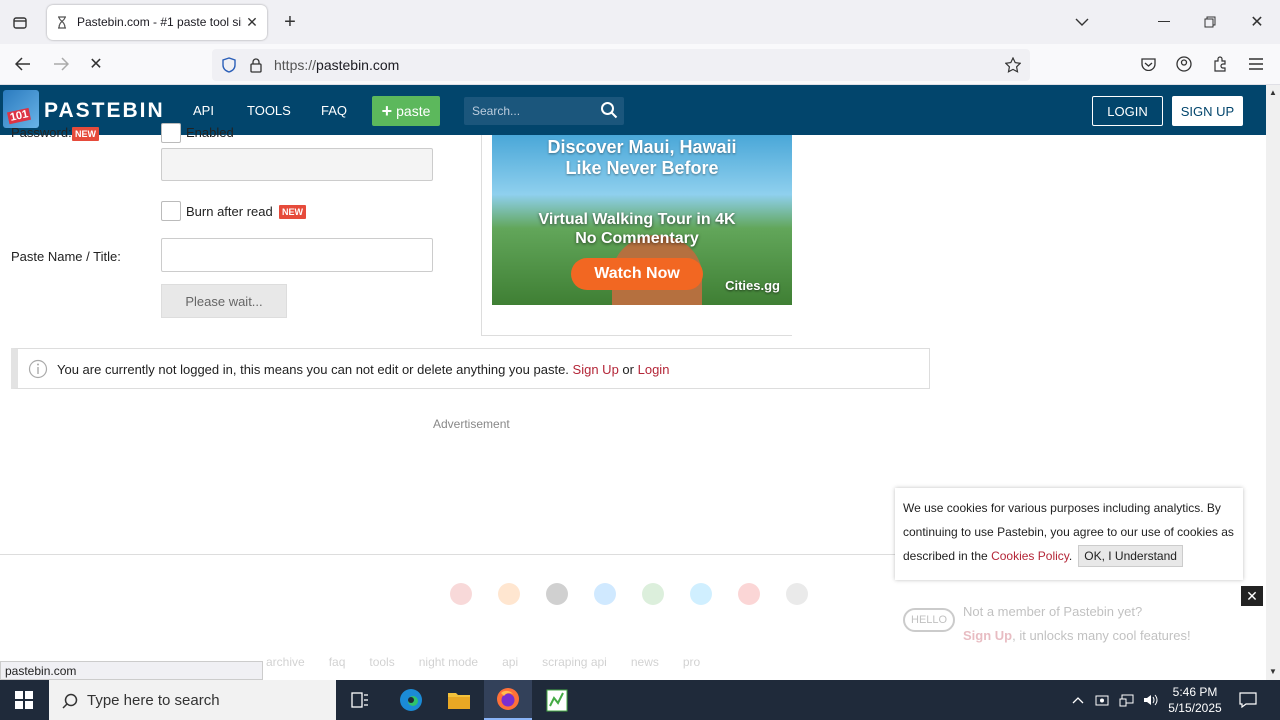 Image resolution: width=1280 pixels, height=720 pixels. What do you see at coordinates (21, 109) in the screenshot?
I see `logo-icon: 101` at bounding box center [21, 109].